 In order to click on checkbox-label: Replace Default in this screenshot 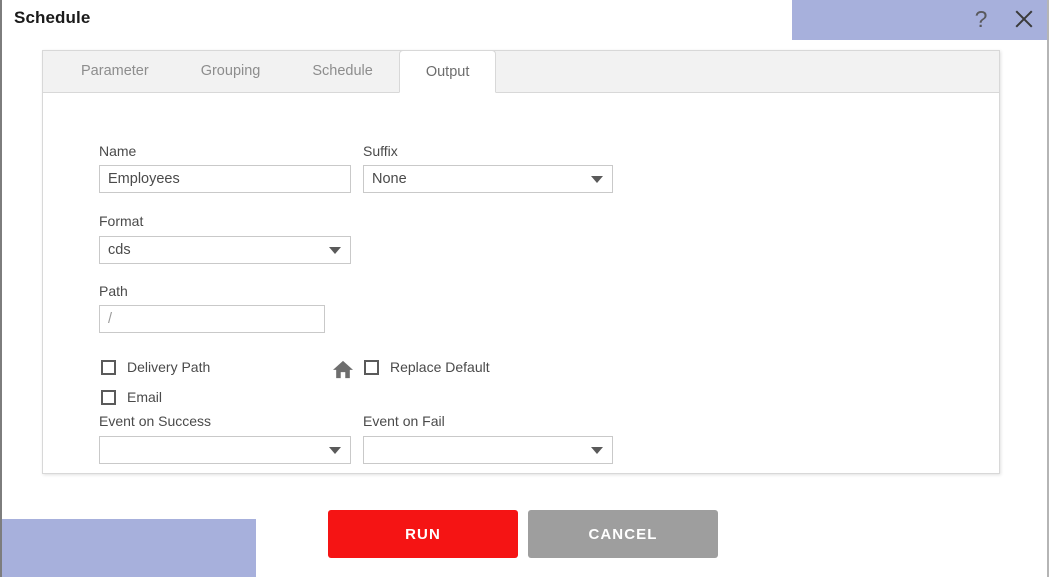, I will do `click(440, 367)`.